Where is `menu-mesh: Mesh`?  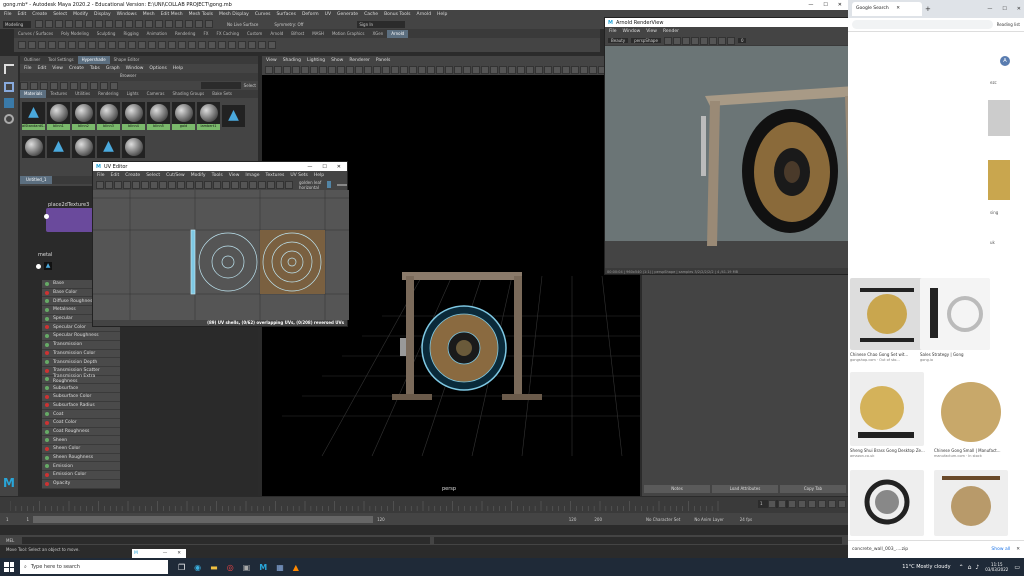 menu-mesh: Mesh is located at coordinates (149, 14).